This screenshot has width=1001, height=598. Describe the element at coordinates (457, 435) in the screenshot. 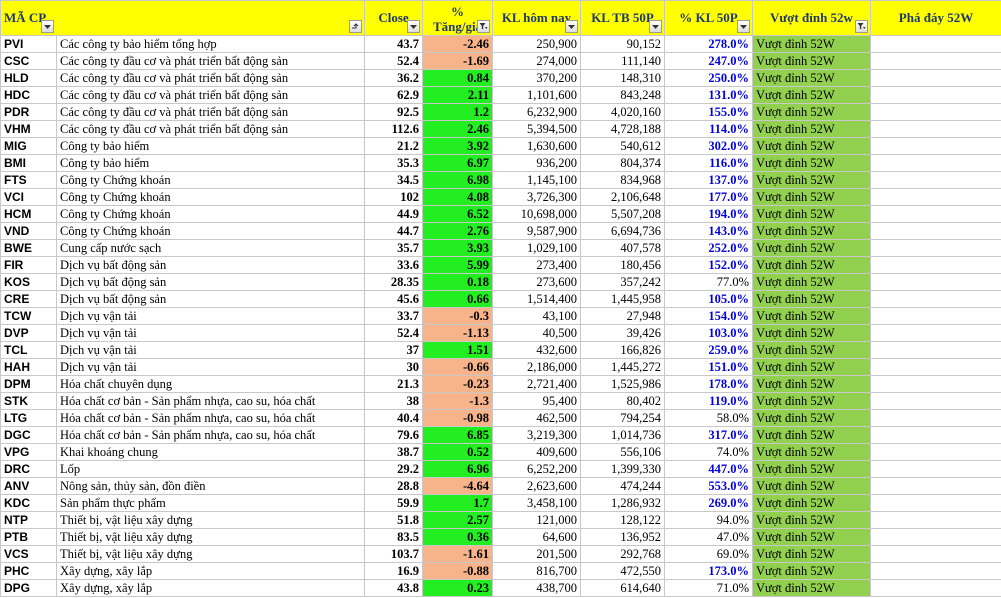

I see `cell-percent-change: 6.85` at that location.